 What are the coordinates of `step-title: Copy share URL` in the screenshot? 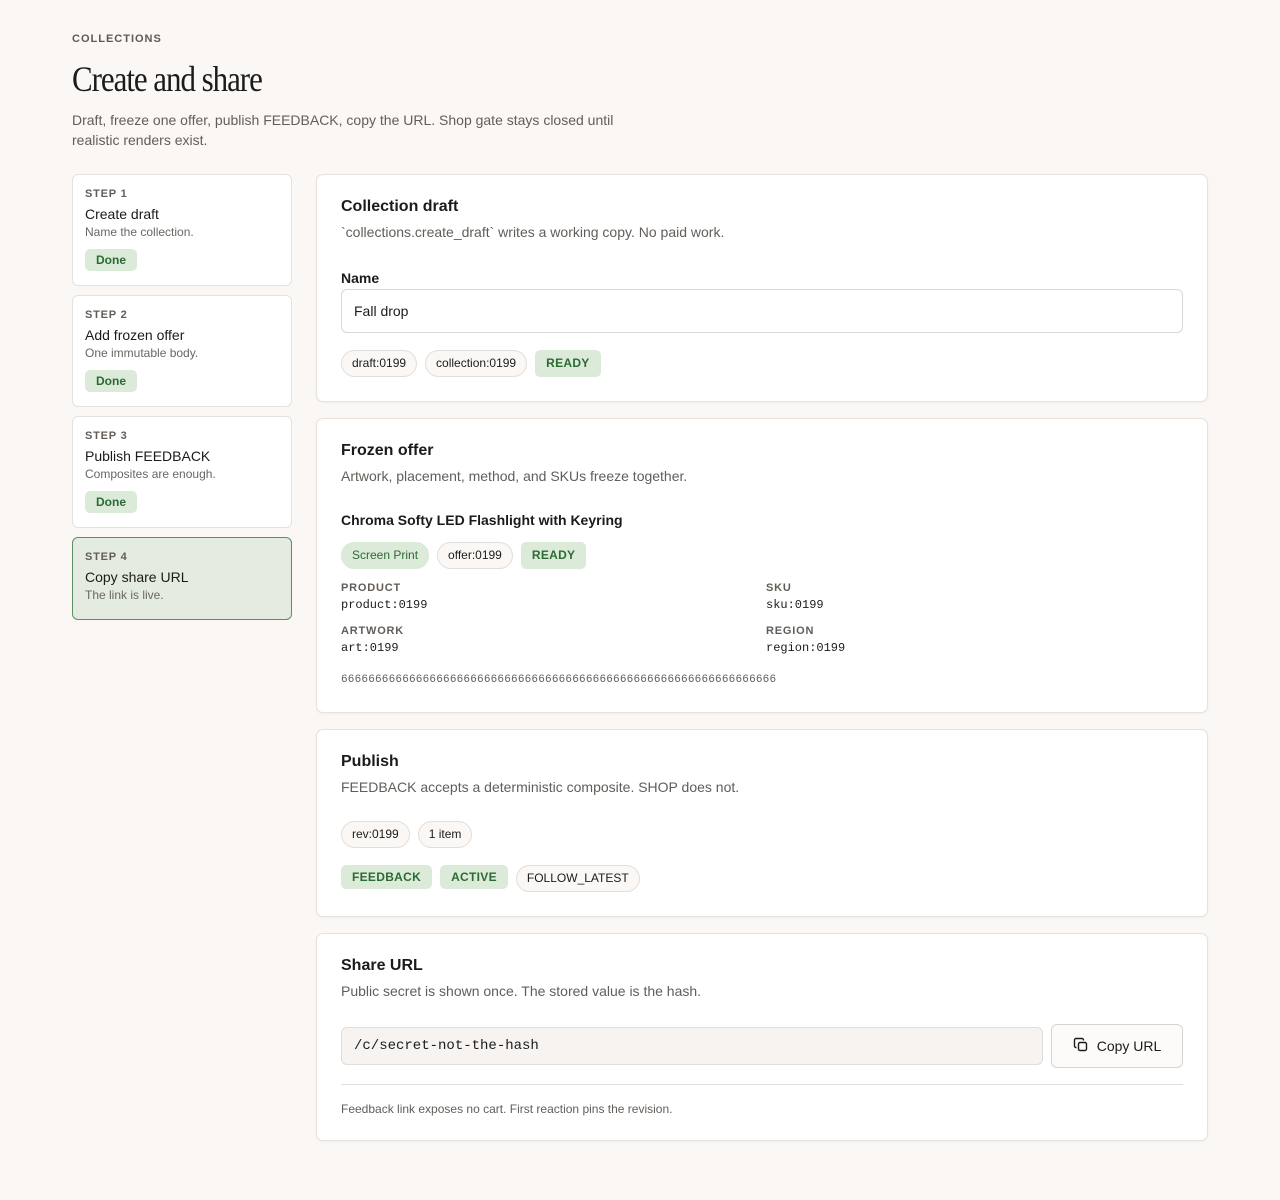 It's located at (137, 577).